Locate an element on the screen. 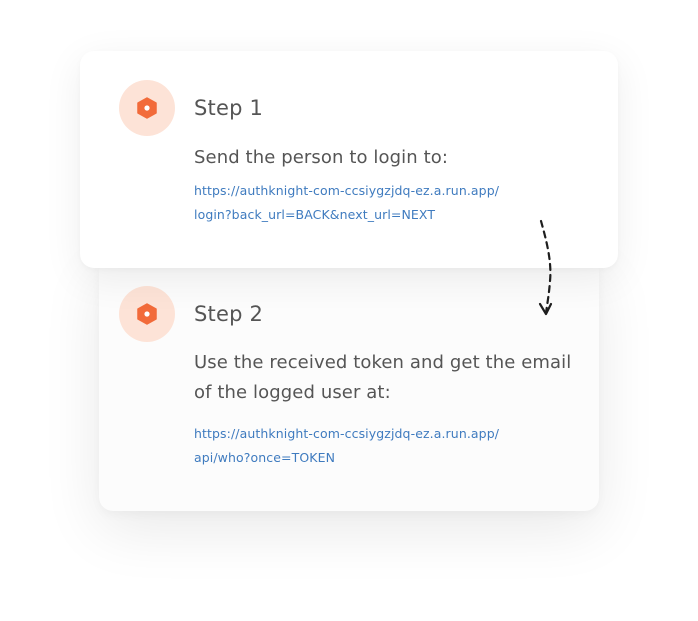 The image size is (698, 621). step-2-title: Step 2 is located at coordinates (229, 314).